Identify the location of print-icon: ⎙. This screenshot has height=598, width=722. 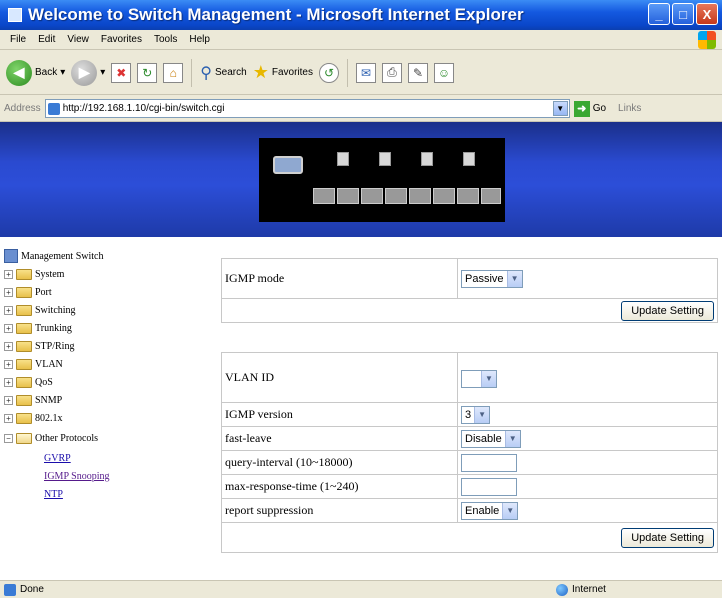
(391, 72).